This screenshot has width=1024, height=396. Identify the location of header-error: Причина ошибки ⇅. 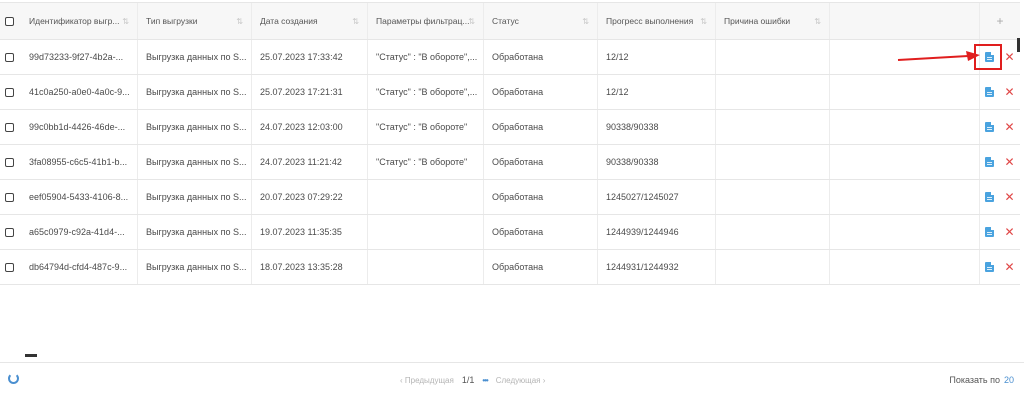
(773, 21).